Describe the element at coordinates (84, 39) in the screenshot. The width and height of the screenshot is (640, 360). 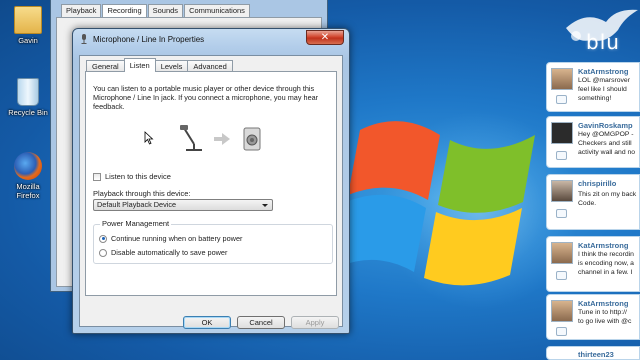
I see `microphone-icon` at that location.